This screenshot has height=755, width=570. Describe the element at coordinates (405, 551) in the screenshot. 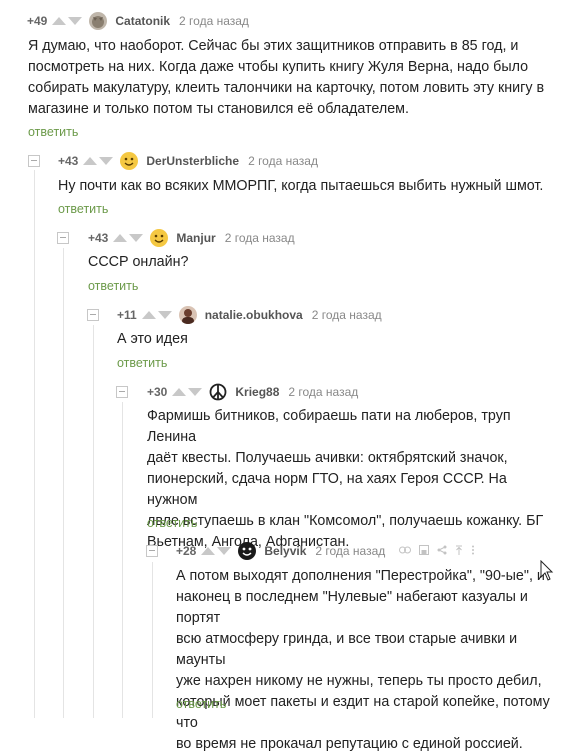

I see `link-icon` at that location.